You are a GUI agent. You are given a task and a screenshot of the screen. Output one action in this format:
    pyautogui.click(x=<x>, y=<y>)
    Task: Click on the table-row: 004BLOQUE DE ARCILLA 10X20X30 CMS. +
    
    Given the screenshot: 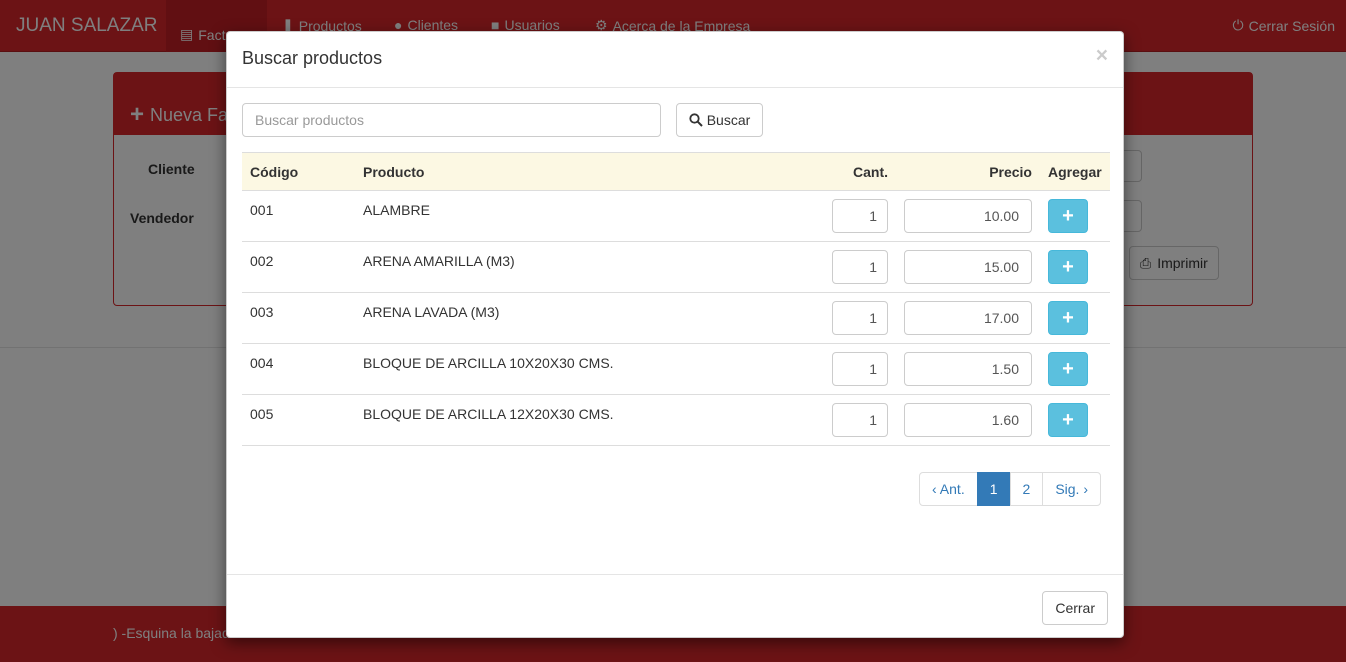 What is the action you would take?
    pyautogui.click(x=676, y=369)
    